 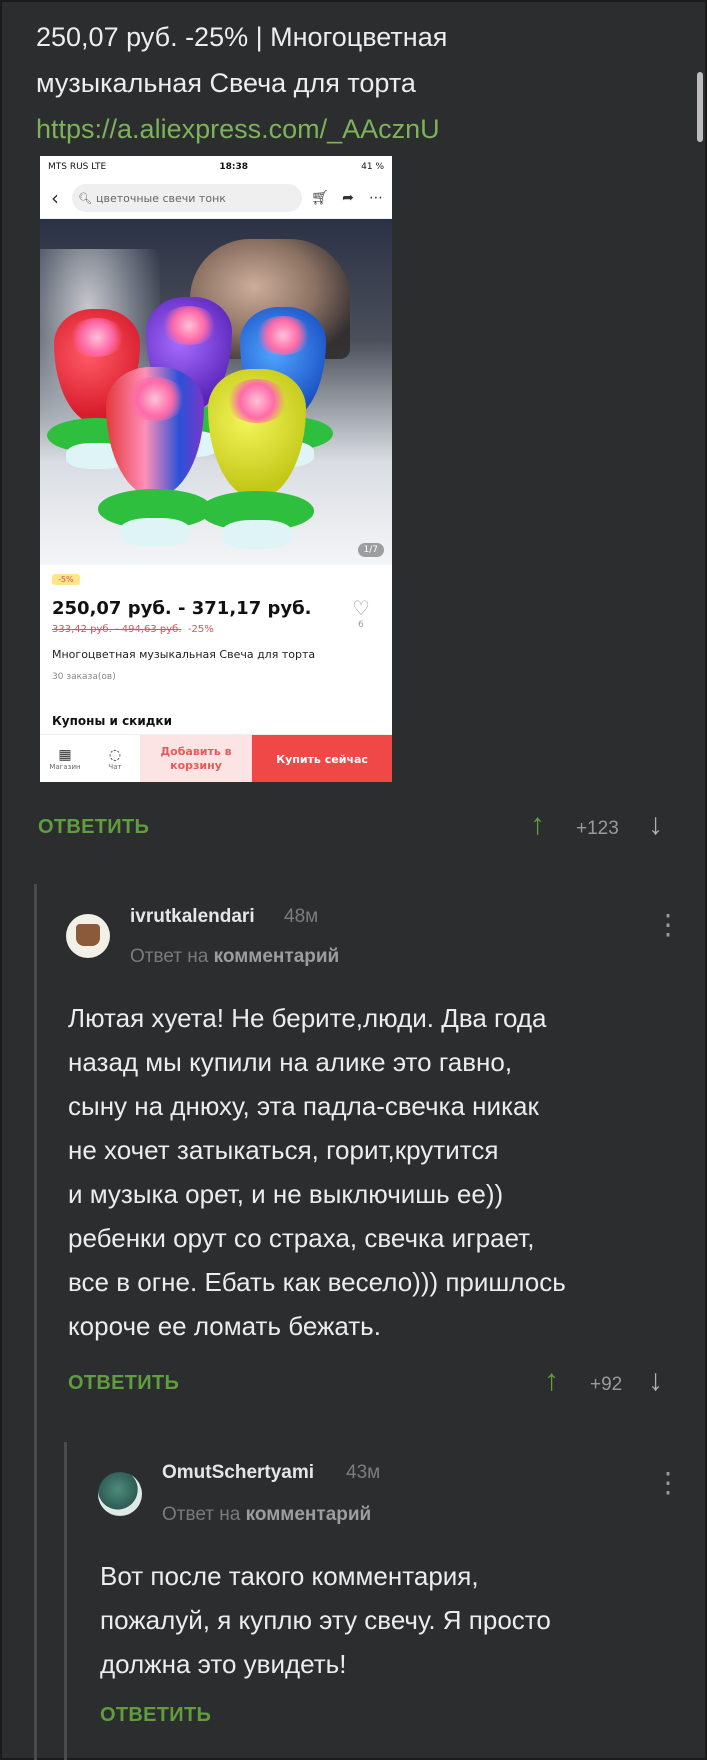 What do you see at coordinates (65, 1601) in the screenshot?
I see `thread-line-level2` at bounding box center [65, 1601].